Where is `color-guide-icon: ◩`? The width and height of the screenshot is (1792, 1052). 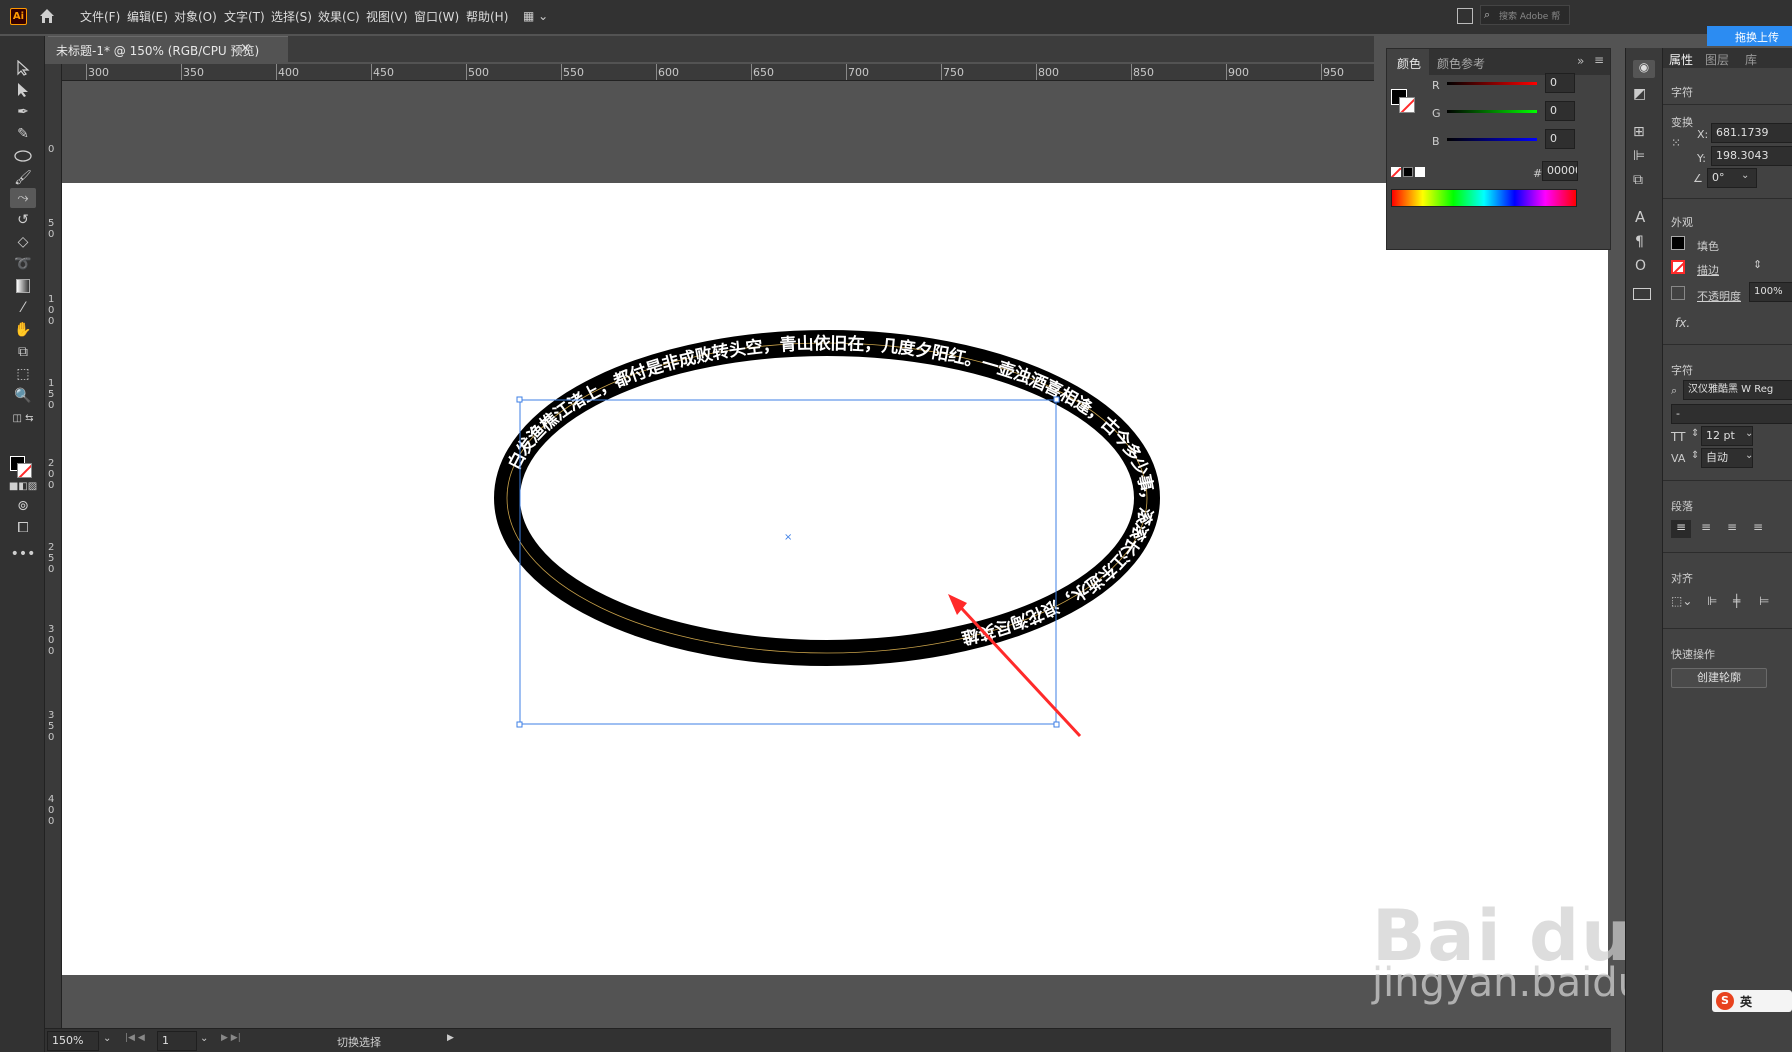 color-guide-icon: ◩ is located at coordinates (1639, 94).